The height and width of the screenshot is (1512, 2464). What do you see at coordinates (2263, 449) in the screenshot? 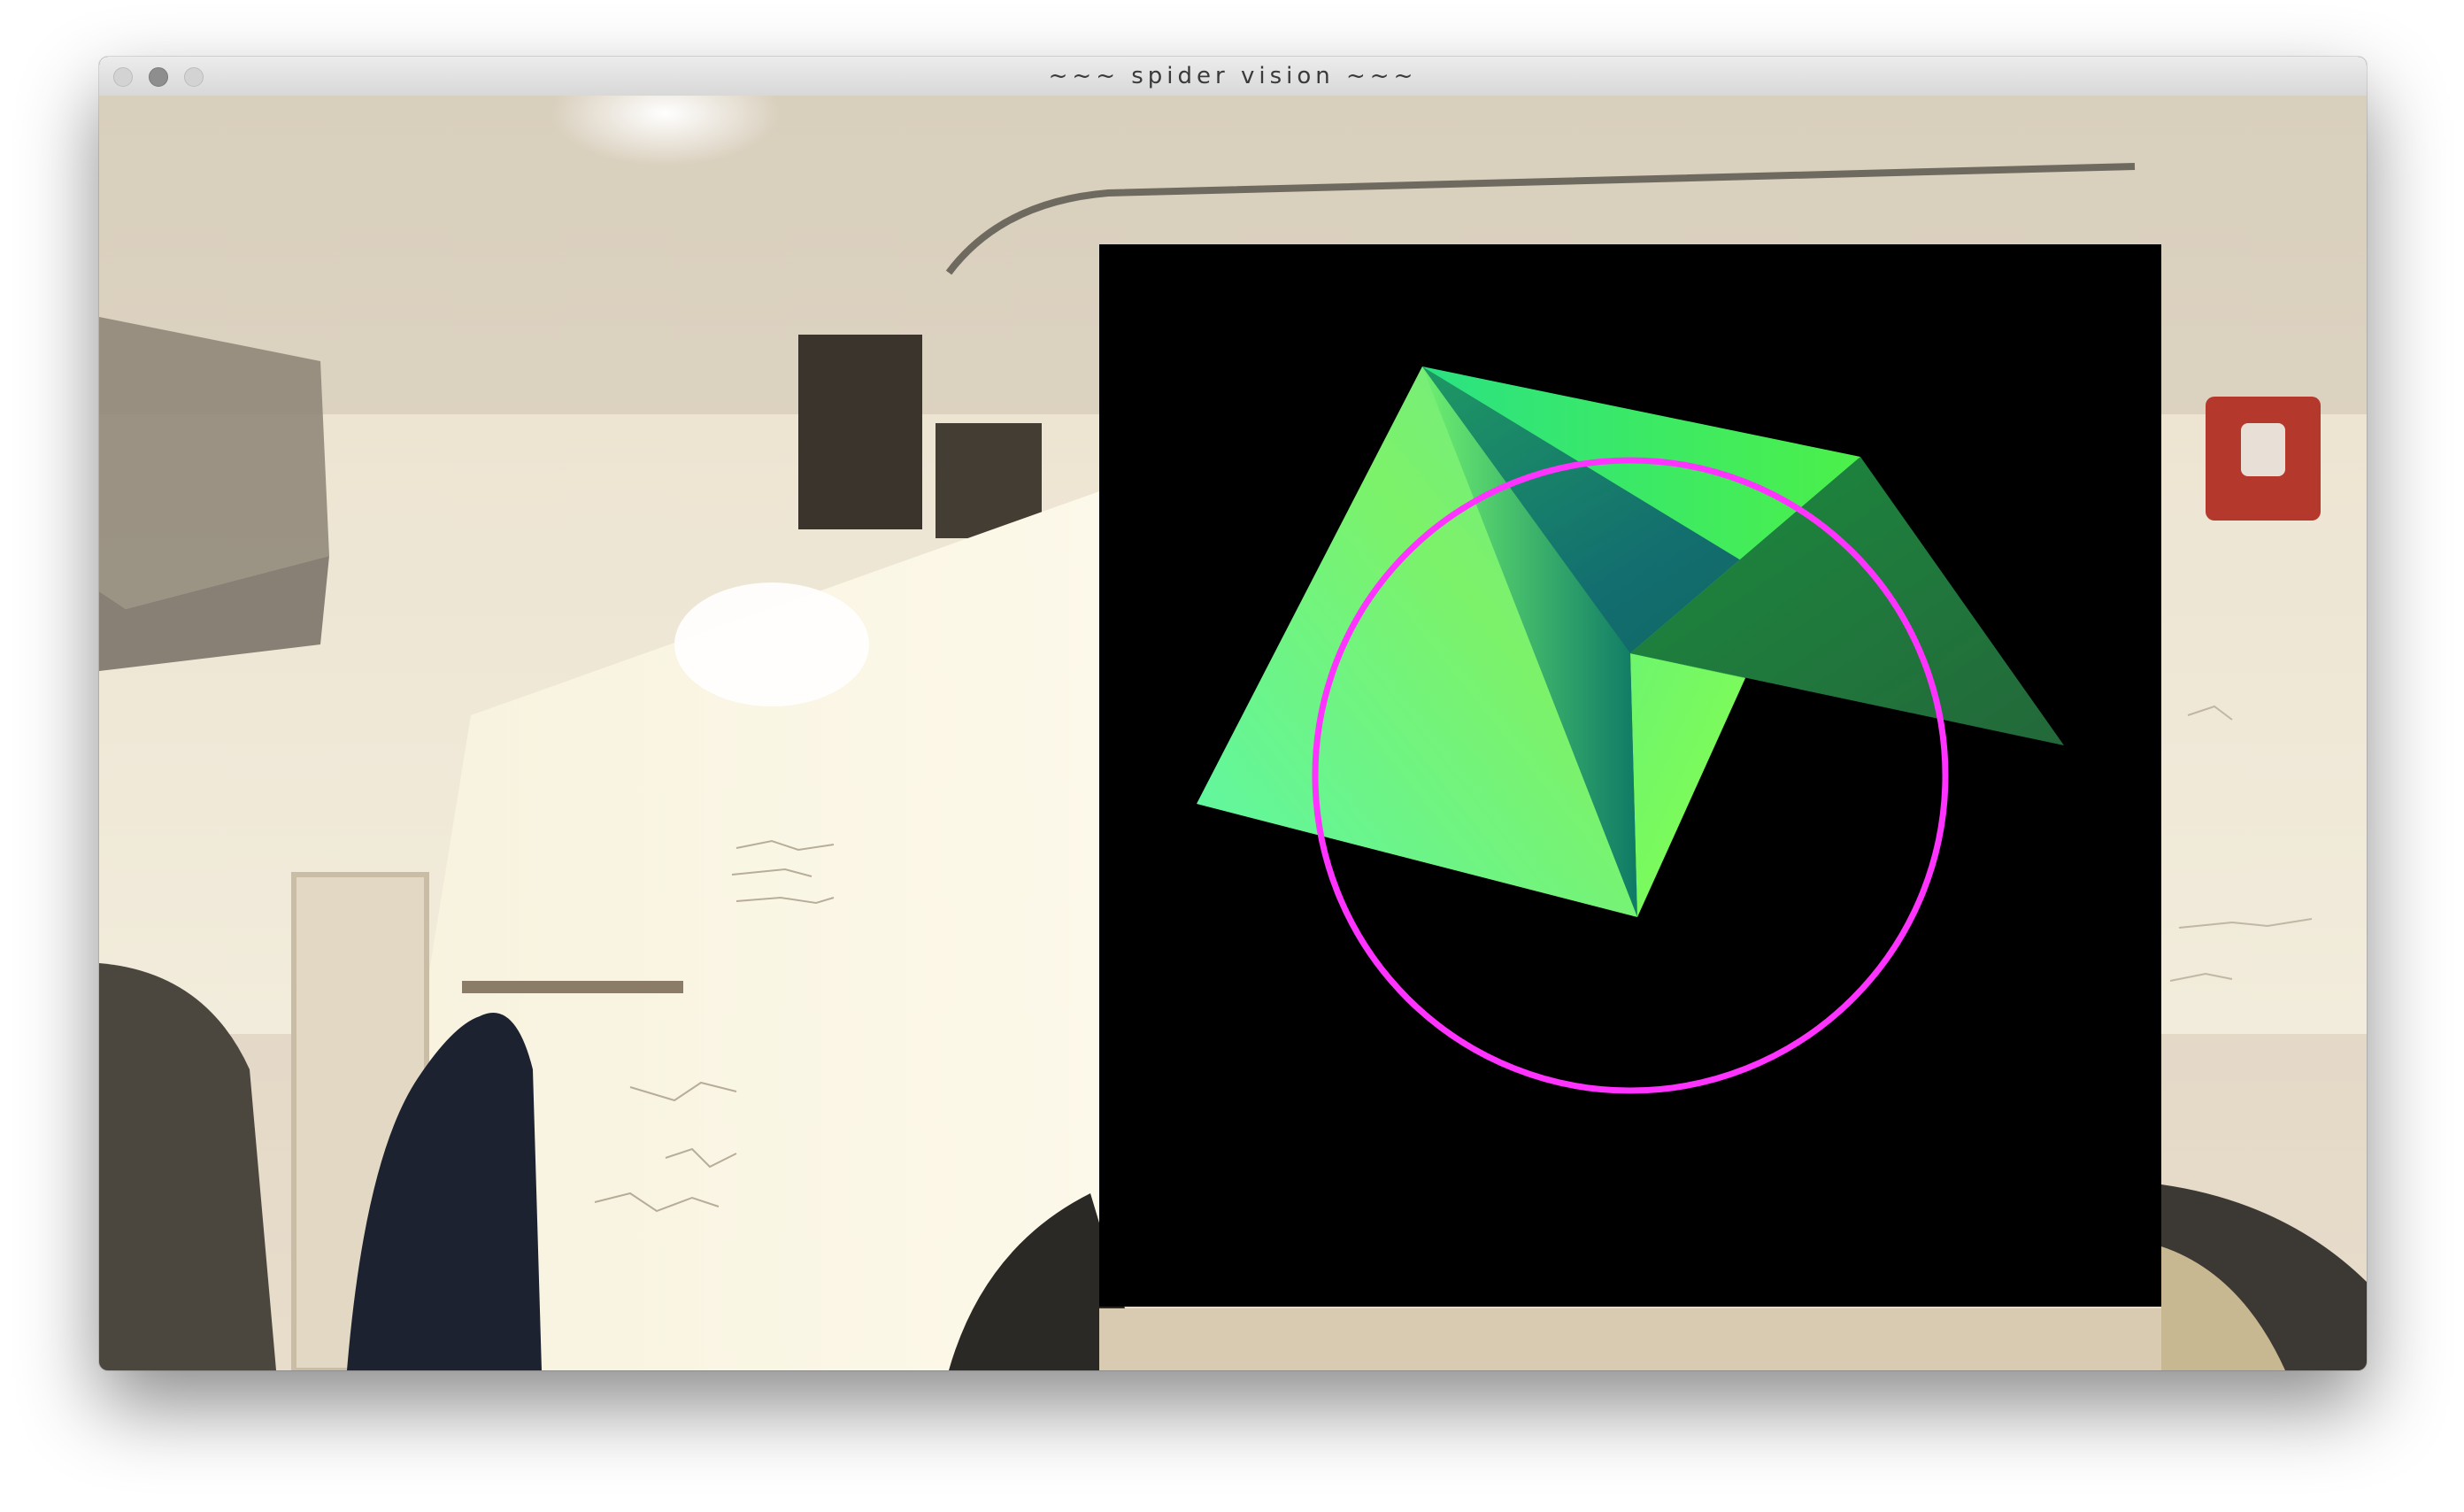
I see `fire-alarm-lens` at bounding box center [2263, 449].